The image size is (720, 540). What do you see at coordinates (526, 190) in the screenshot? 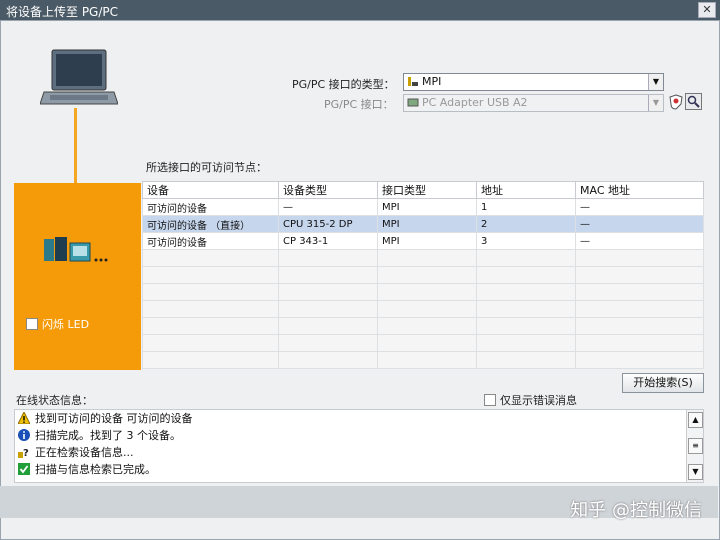
I see `column-header-address: 地址` at bounding box center [526, 190].